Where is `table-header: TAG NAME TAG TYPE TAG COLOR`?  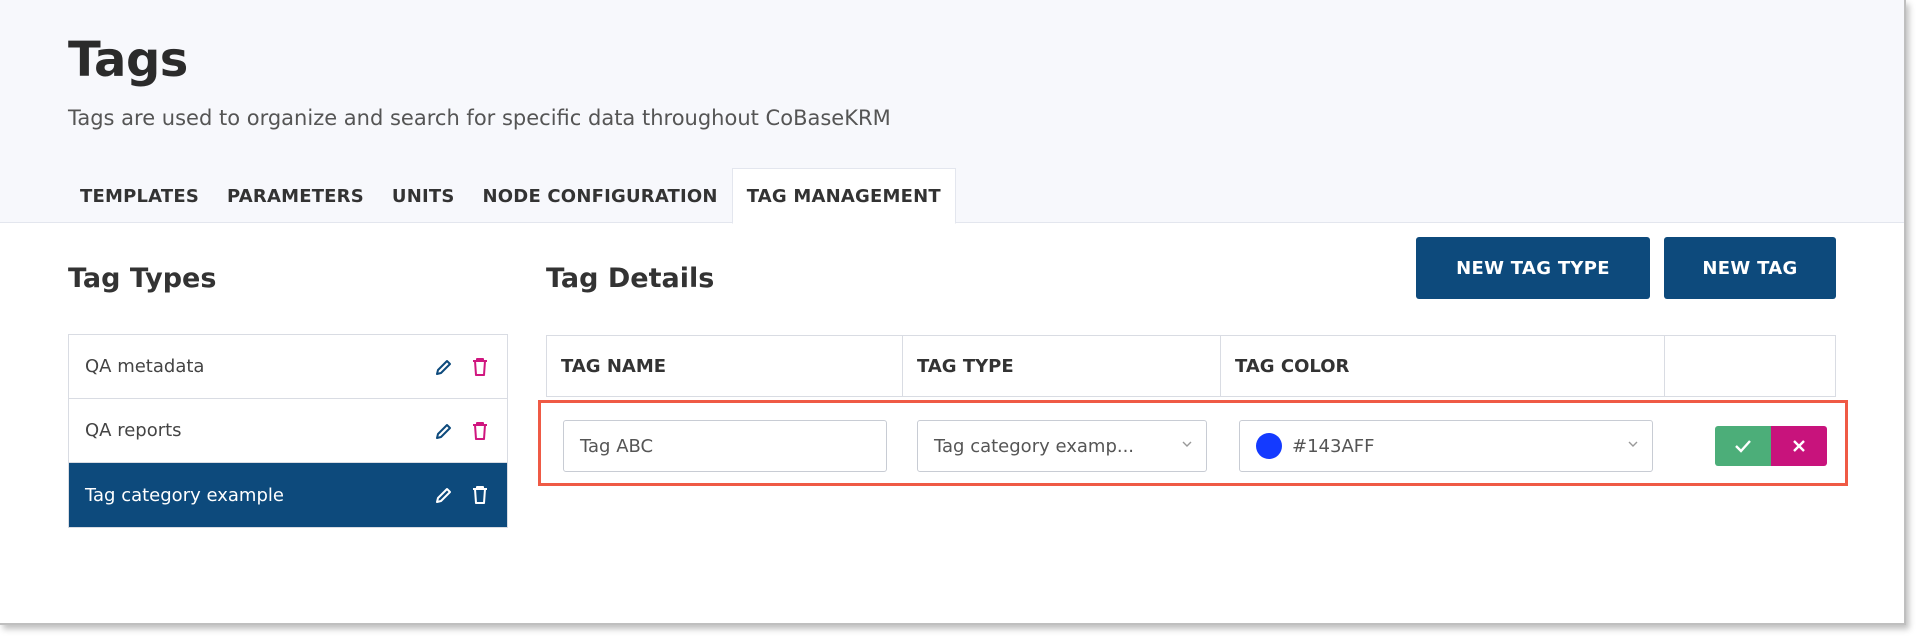 table-header: TAG NAME TAG TYPE TAG COLOR is located at coordinates (1191, 366).